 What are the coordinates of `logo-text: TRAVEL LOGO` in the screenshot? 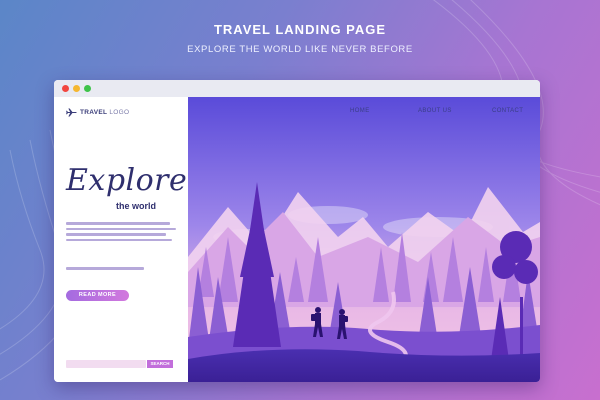 It's located at (104, 112).